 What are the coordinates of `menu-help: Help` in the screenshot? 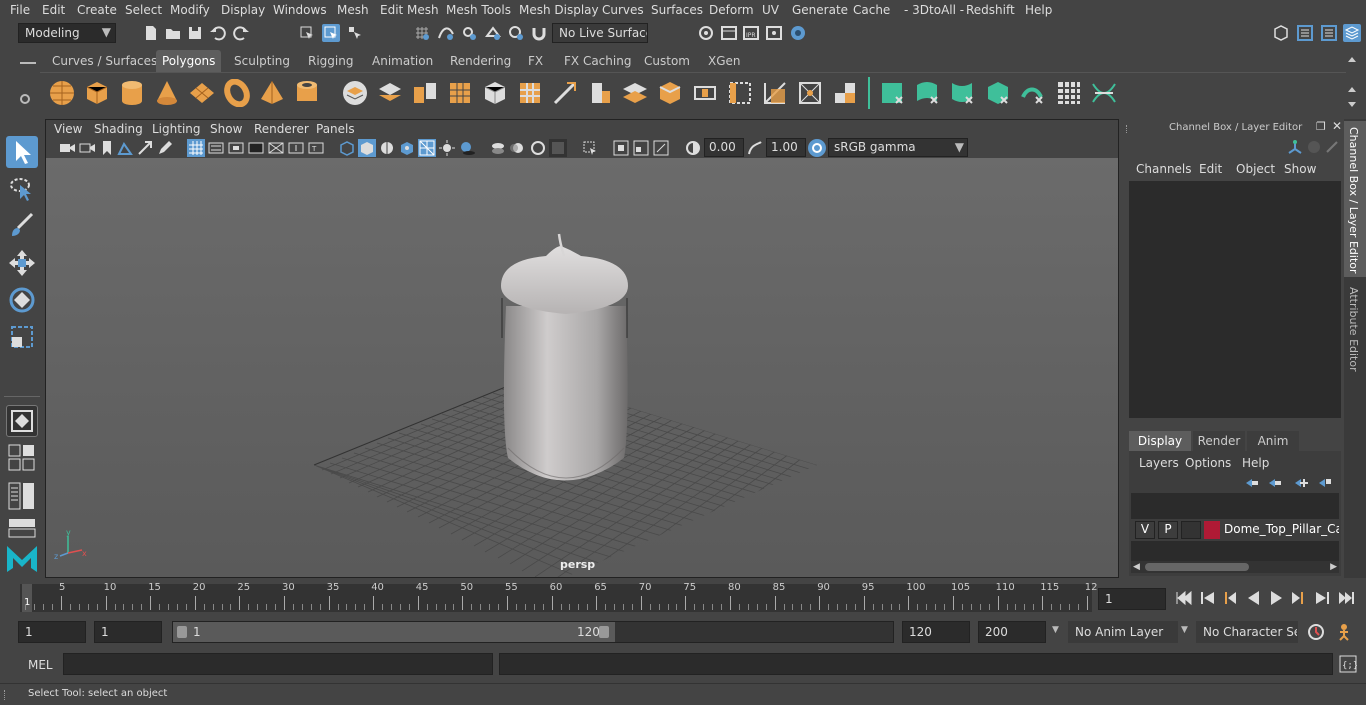 It's located at (1038, 10).